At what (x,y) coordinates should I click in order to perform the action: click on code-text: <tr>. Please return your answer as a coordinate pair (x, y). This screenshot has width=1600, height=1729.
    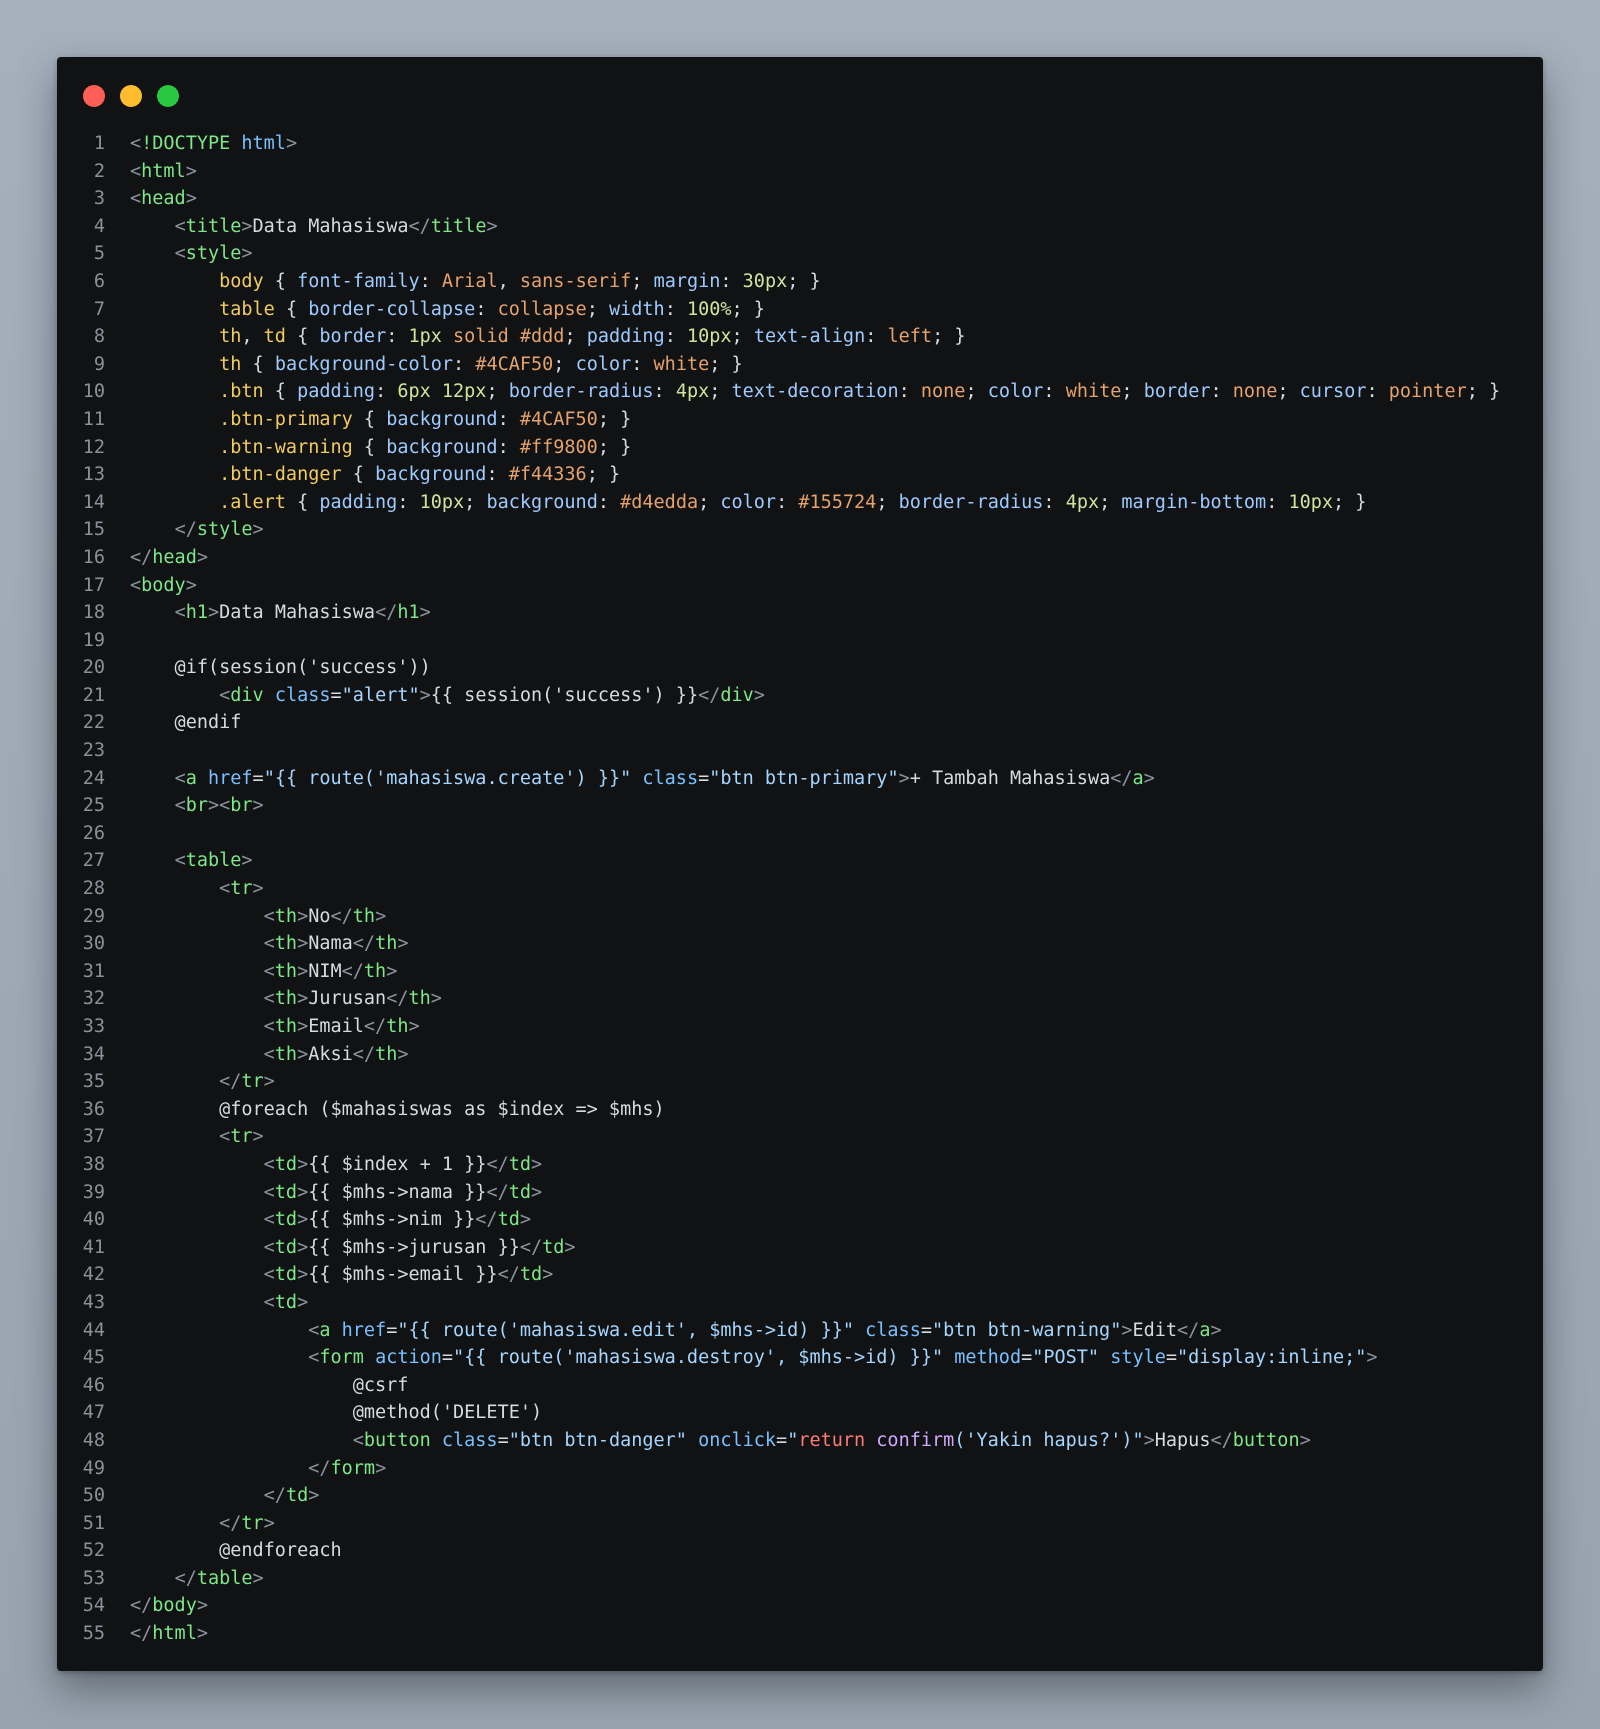
    Looking at the image, I should click on (197, 1137).